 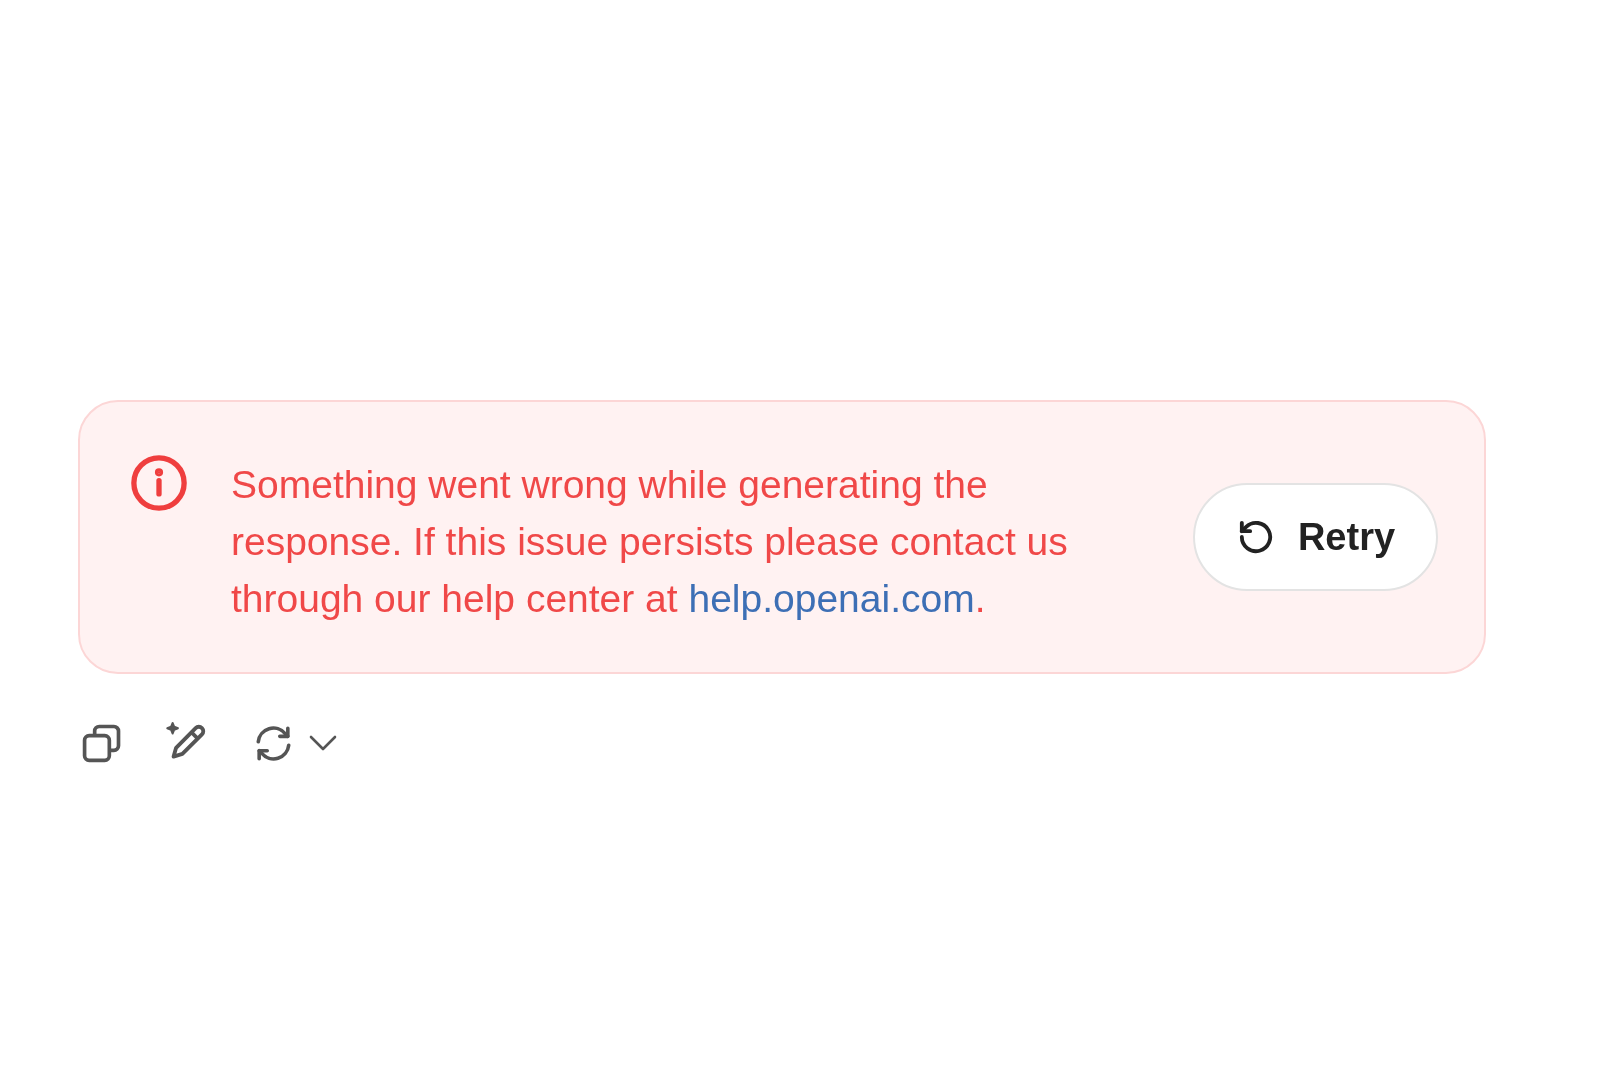 What do you see at coordinates (1315, 537) in the screenshot?
I see `retry-button: Retry` at bounding box center [1315, 537].